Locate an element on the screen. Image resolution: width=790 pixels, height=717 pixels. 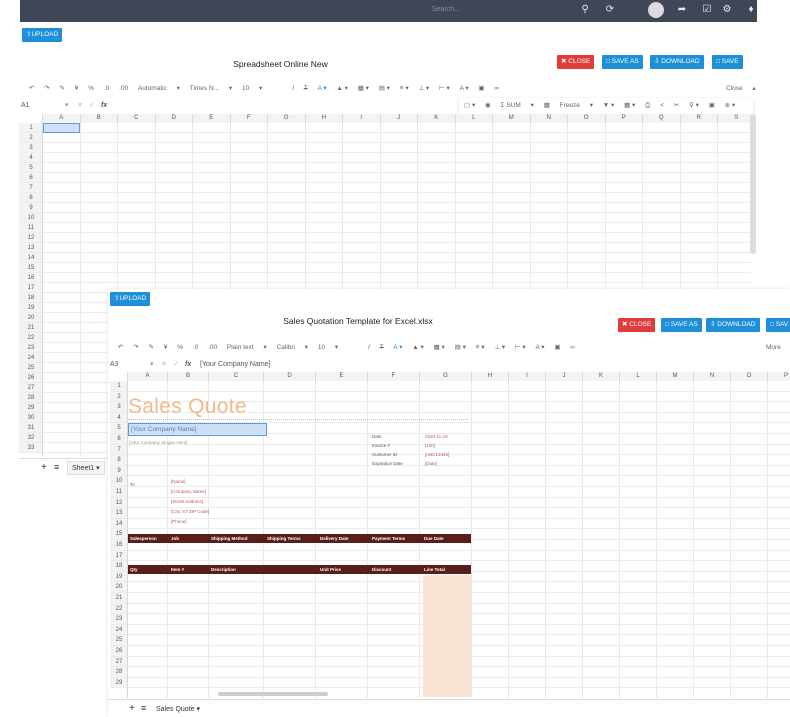
column-header: R is located at coordinates (699, 118).